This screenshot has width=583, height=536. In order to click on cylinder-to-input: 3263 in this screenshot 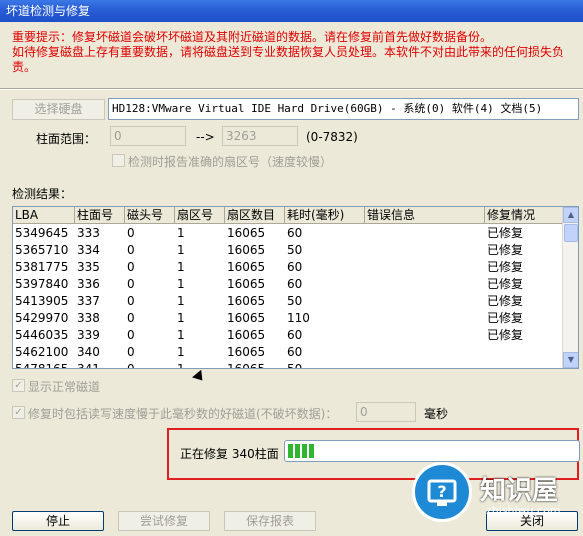, I will do `click(260, 136)`.